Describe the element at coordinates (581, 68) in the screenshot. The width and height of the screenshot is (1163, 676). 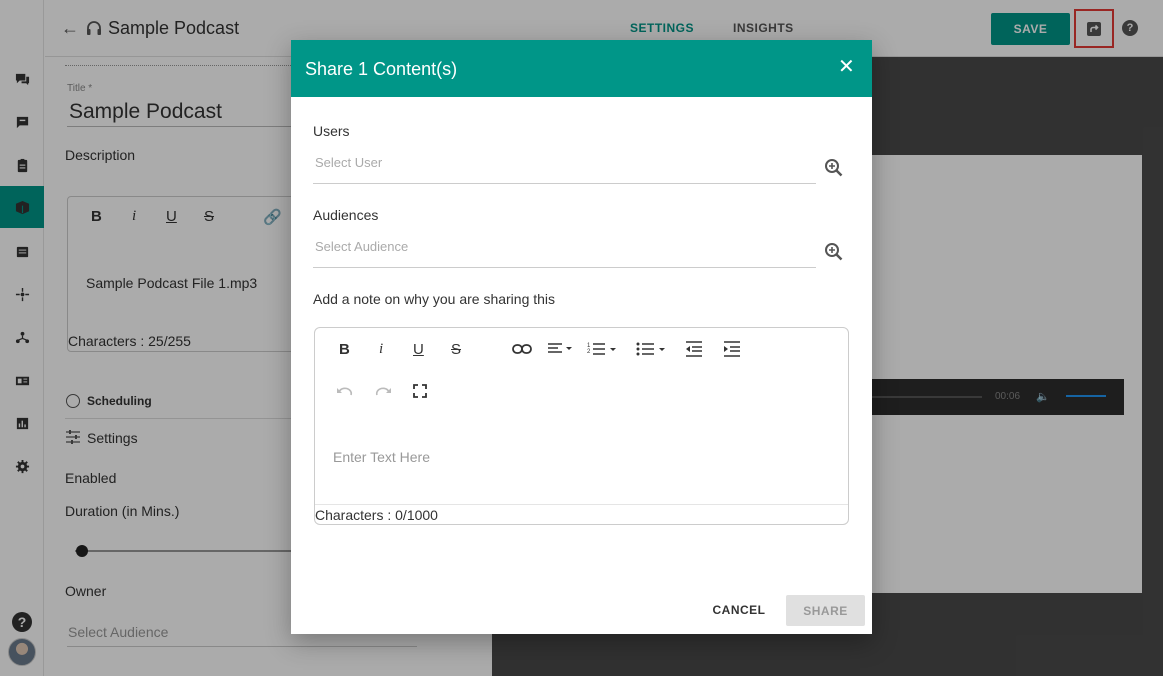
I see `dialog-header: Share 1 Content(s) ✕` at that location.